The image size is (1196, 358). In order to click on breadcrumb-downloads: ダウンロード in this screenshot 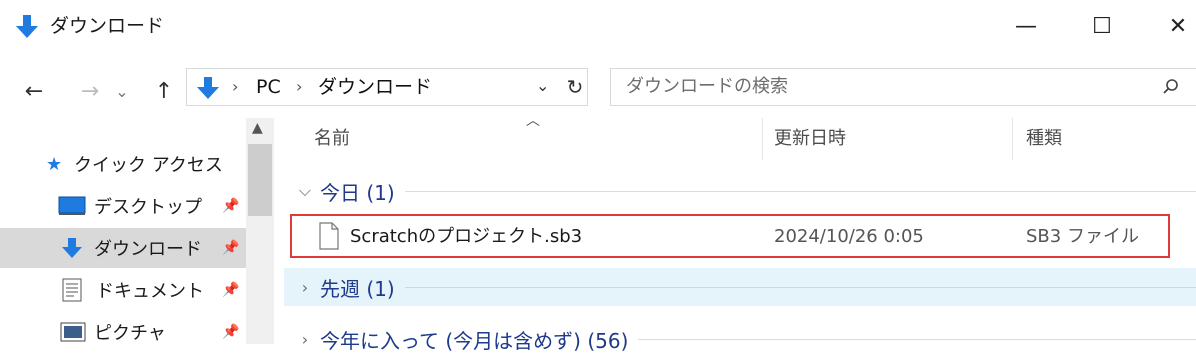, I will do `click(375, 87)`.